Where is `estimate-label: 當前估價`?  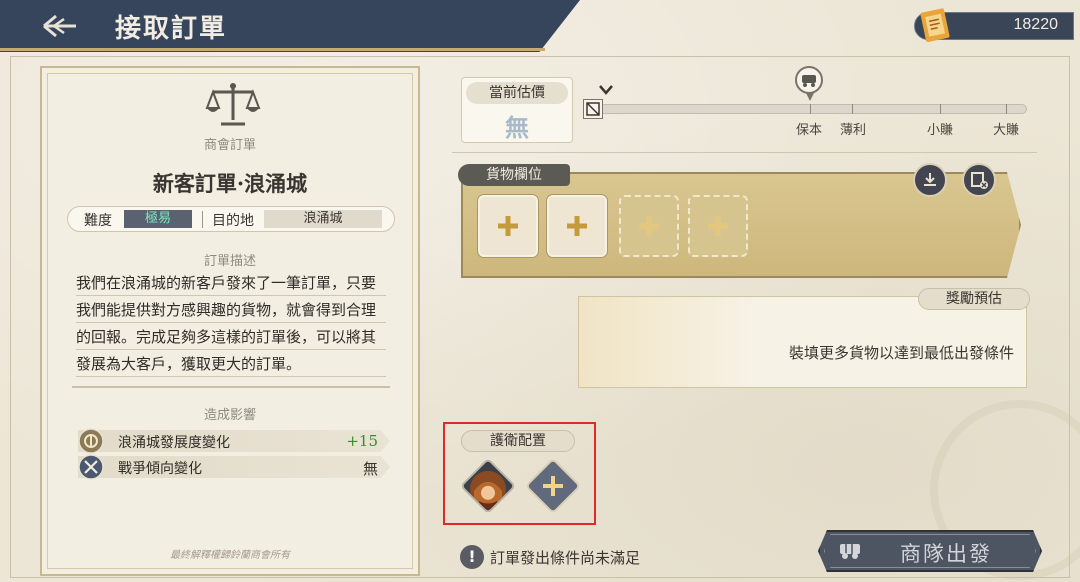
estimate-label: 當前估價 is located at coordinates (517, 93).